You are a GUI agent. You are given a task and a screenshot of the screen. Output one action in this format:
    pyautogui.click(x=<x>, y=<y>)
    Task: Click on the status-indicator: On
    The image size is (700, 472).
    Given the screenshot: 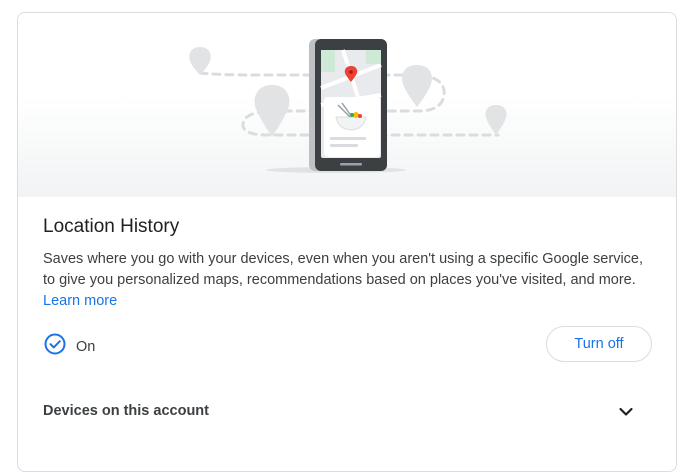 What is the action you would take?
    pyautogui.click(x=69, y=346)
    